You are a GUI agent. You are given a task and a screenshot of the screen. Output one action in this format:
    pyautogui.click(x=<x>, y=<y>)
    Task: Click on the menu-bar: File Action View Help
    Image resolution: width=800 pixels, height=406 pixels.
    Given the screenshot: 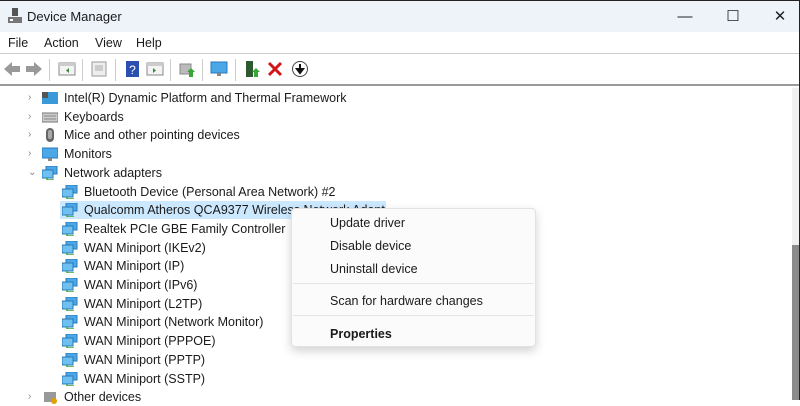 What is the action you would take?
    pyautogui.click(x=400, y=43)
    